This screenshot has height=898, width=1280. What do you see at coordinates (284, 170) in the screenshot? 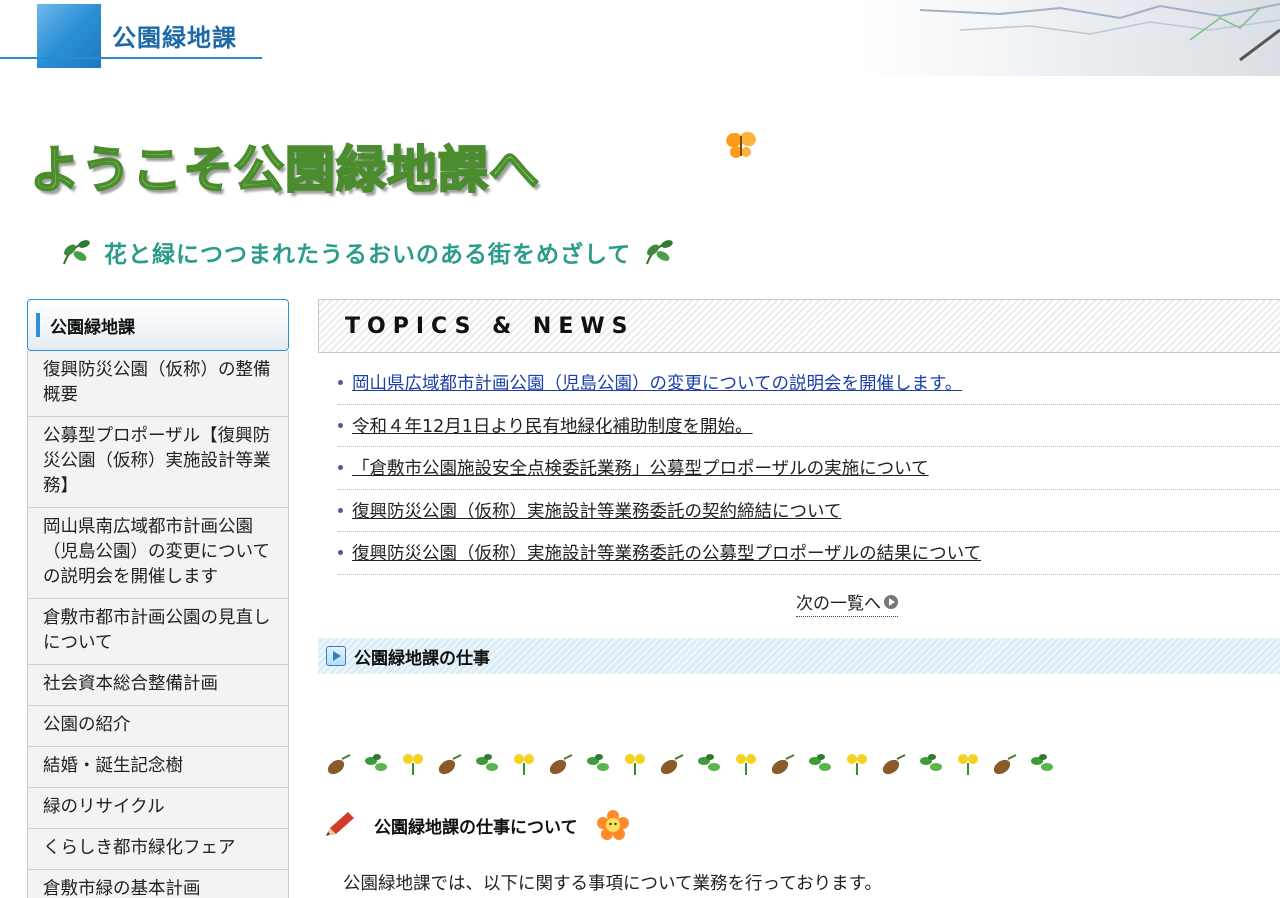
I see `welcome-banner: ようこそ公園緑地課へ` at bounding box center [284, 170].